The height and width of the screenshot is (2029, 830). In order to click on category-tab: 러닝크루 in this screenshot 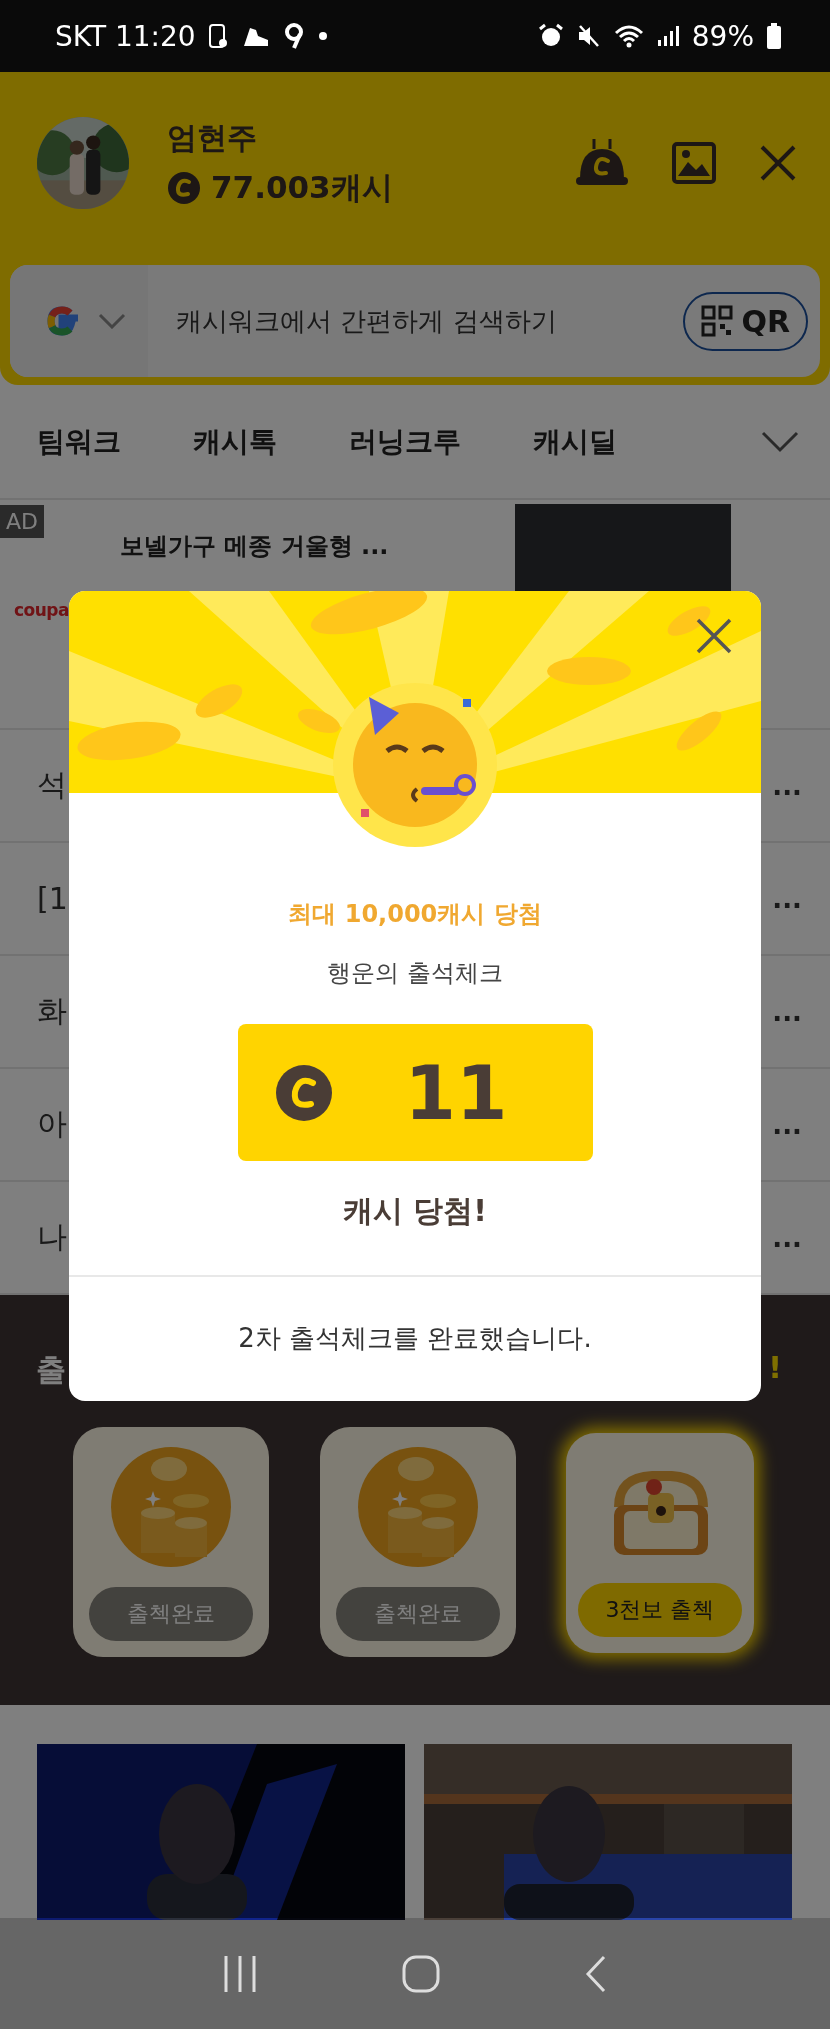, I will do `click(405, 441)`.